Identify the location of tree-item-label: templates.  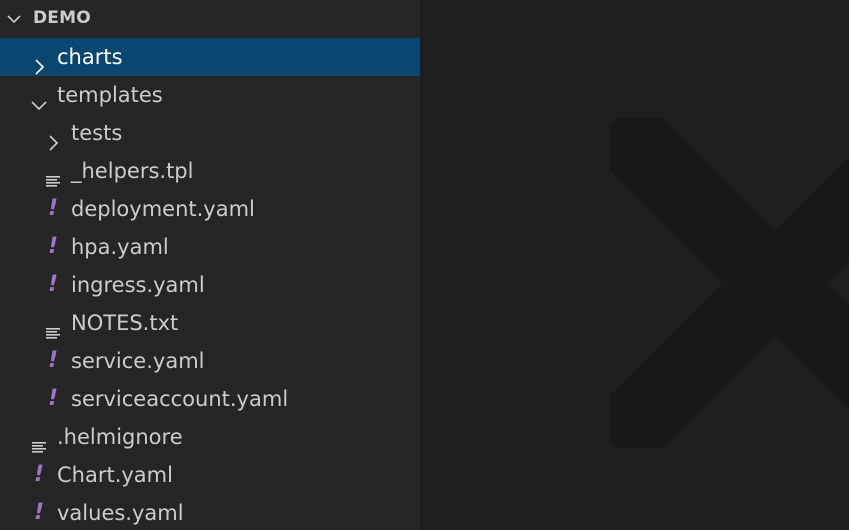
(110, 95).